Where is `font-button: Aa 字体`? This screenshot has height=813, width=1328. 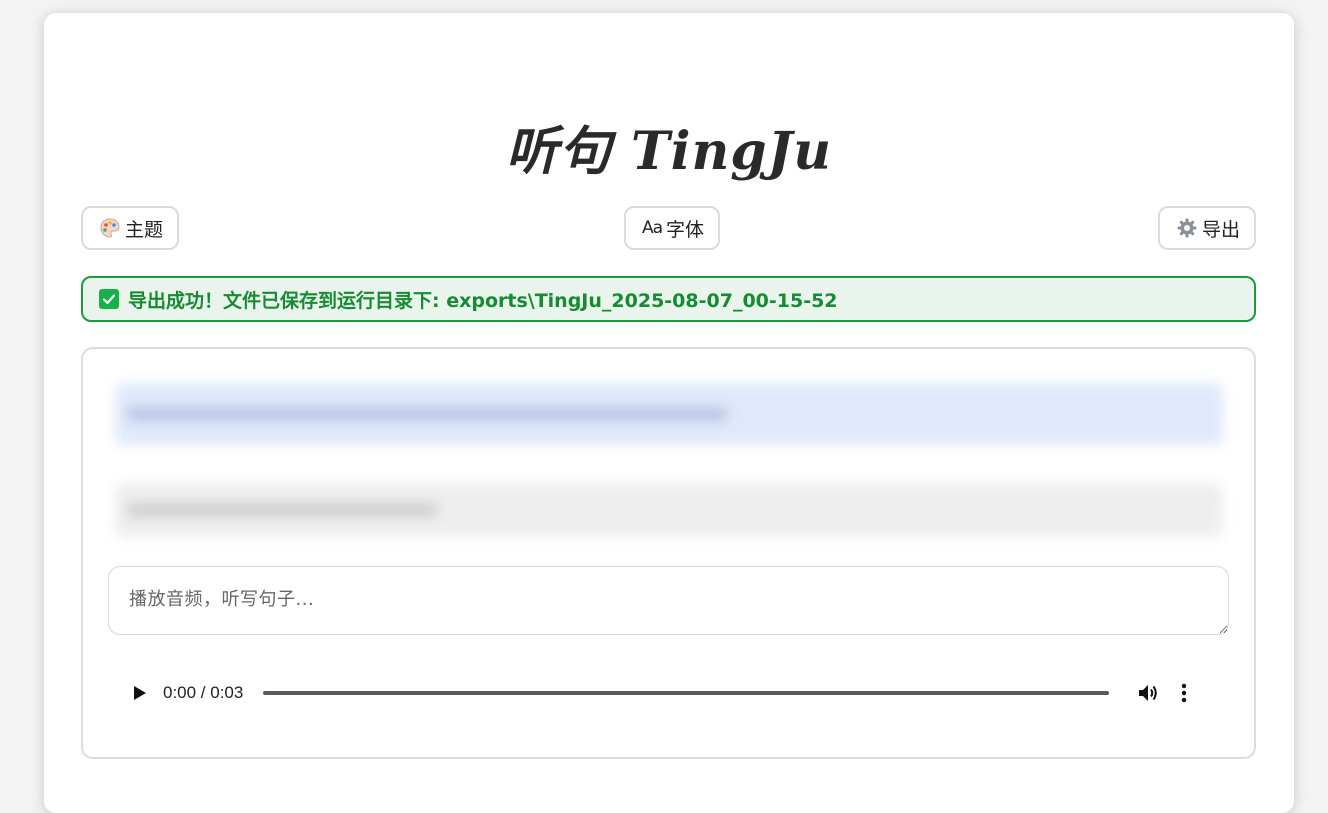
font-button: Aa 字体 is located at coordinates (672, 228).